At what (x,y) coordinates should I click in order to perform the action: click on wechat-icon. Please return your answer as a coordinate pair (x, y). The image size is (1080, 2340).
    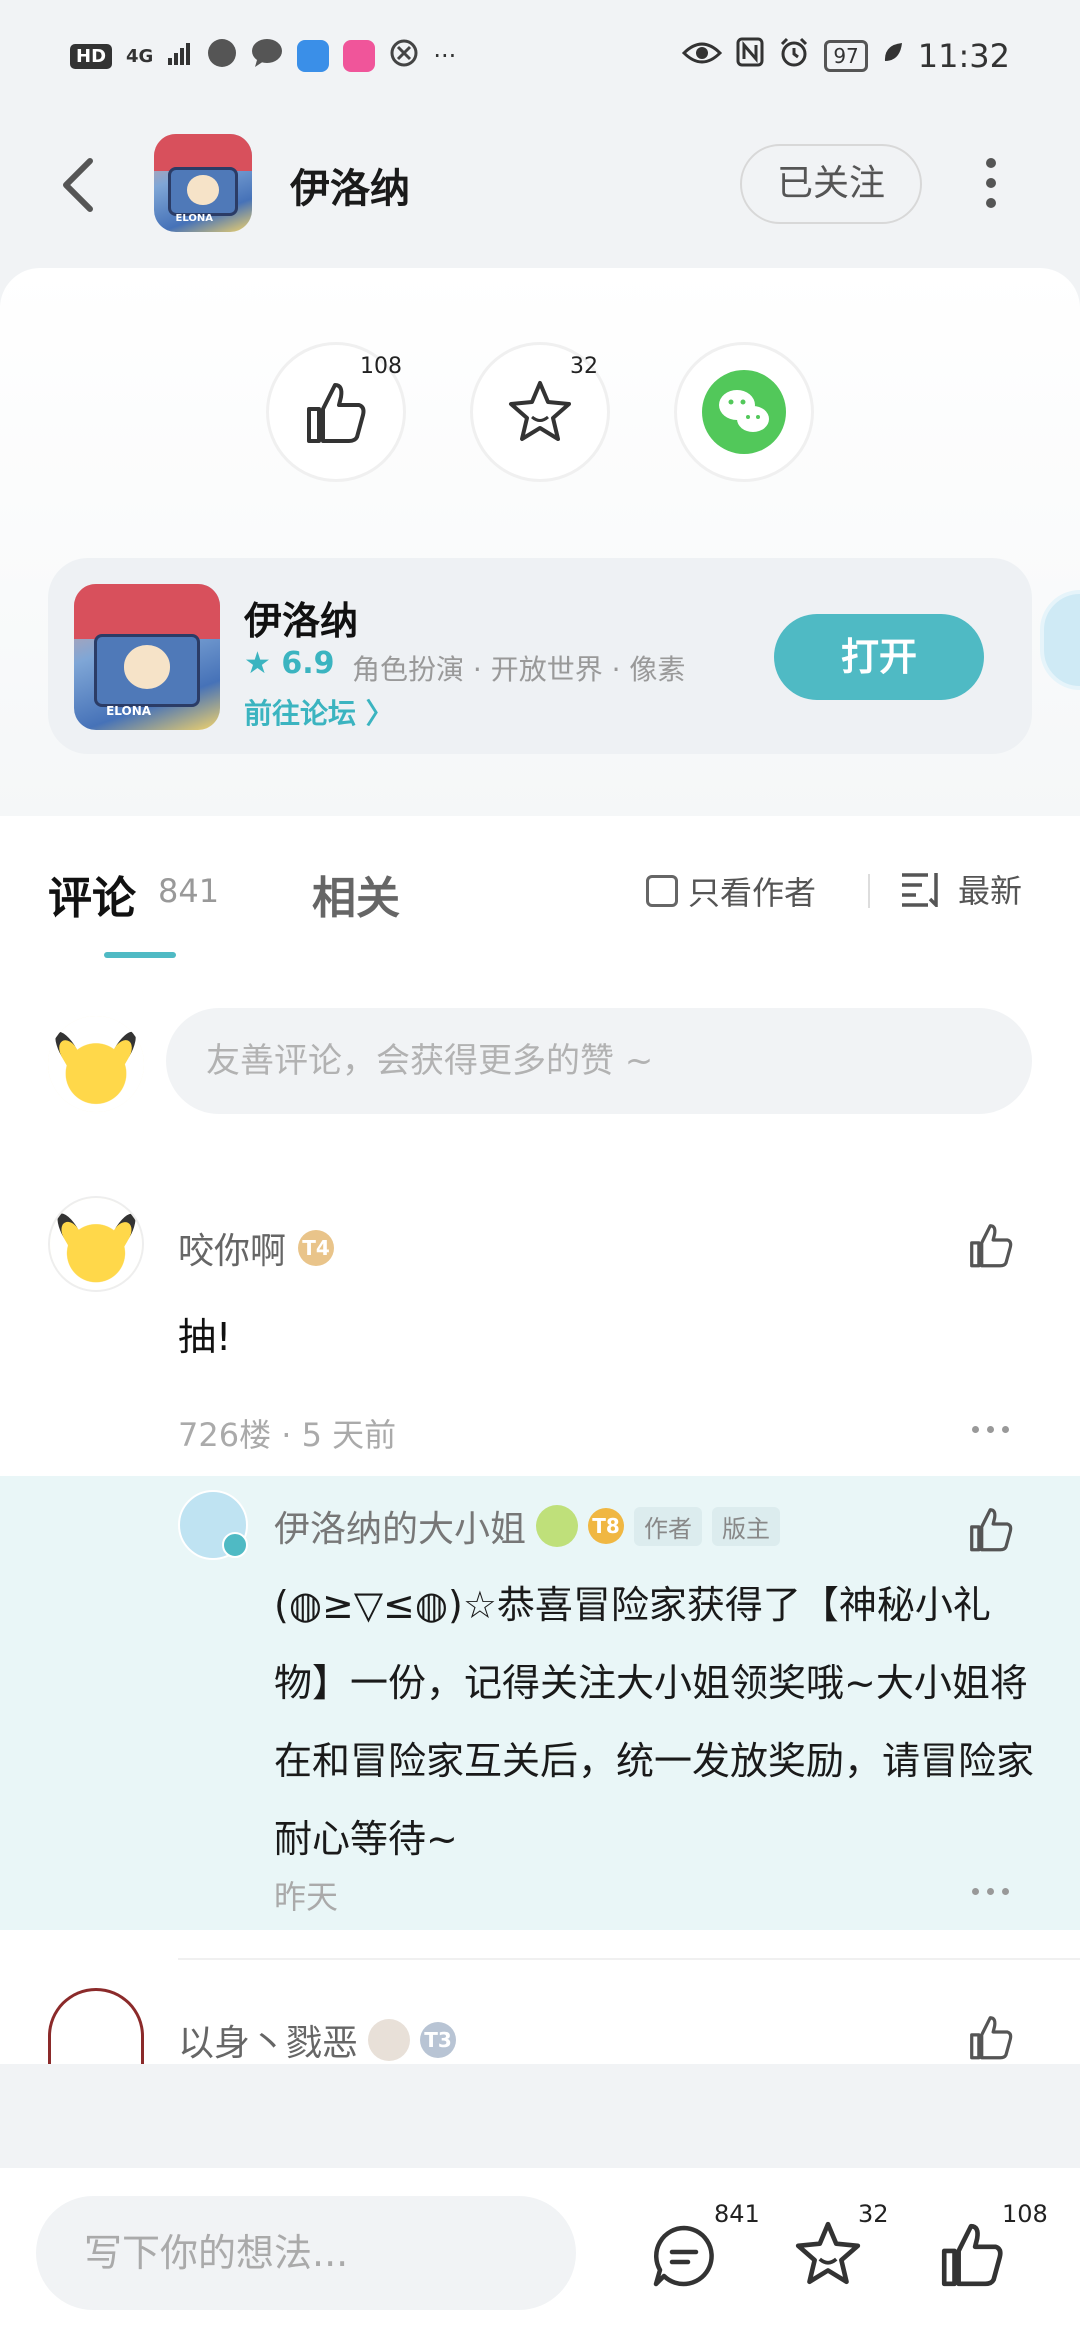
    Looking at the image, I should click on (744, 412).